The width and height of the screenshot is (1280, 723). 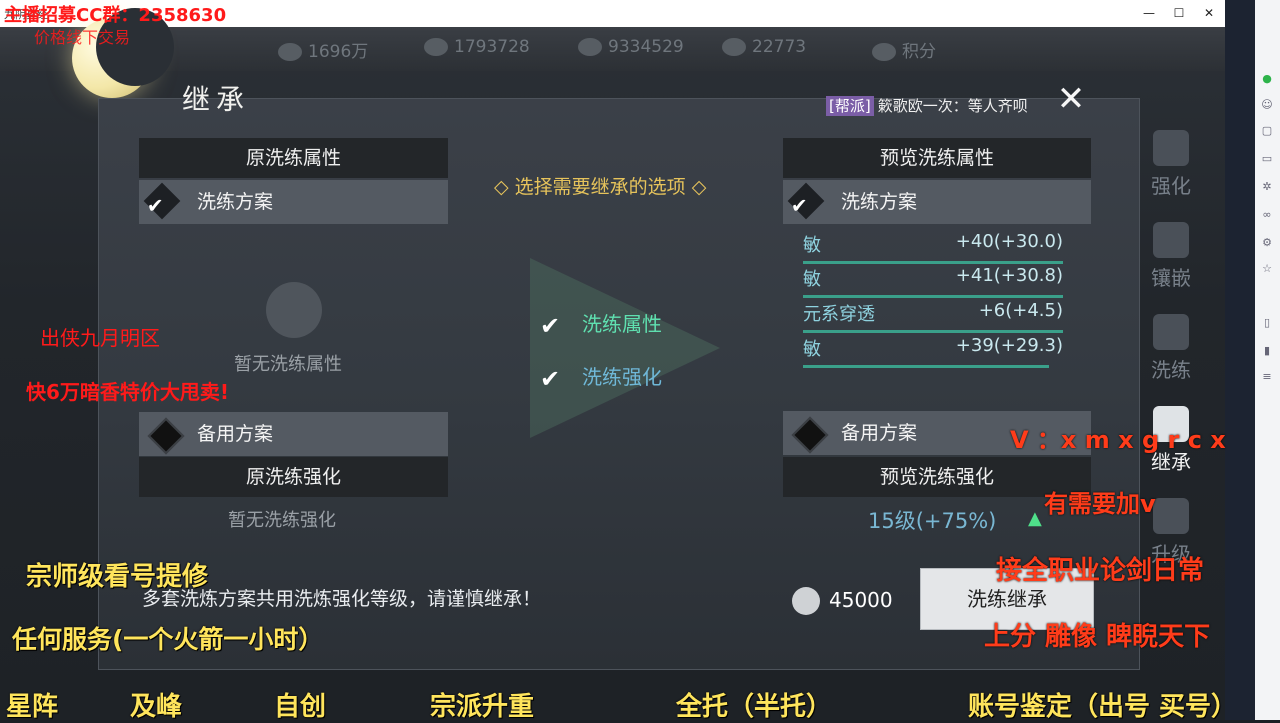 What do you see at coordinates (932, 521) in the screenshot?
I see `strength-level: 15级(+75%)` at bounding box center [932, 521].